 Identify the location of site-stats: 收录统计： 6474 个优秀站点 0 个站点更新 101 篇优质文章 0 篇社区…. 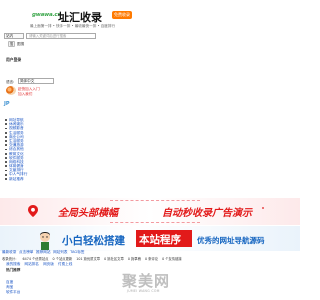
(93, 258).